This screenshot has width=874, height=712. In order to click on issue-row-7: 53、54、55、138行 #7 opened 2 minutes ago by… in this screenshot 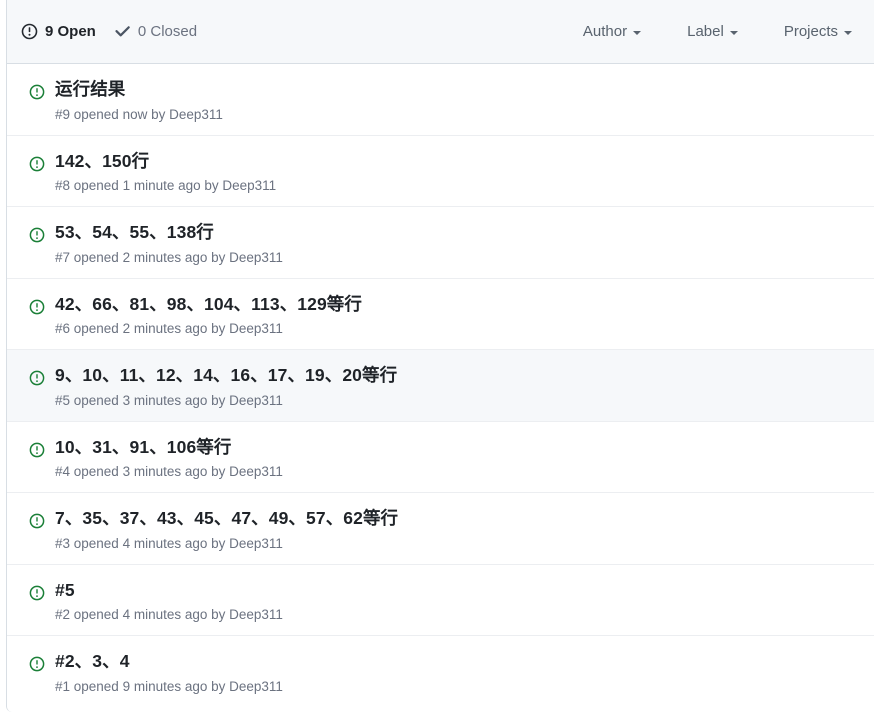, I will do `click(440, 243)`.